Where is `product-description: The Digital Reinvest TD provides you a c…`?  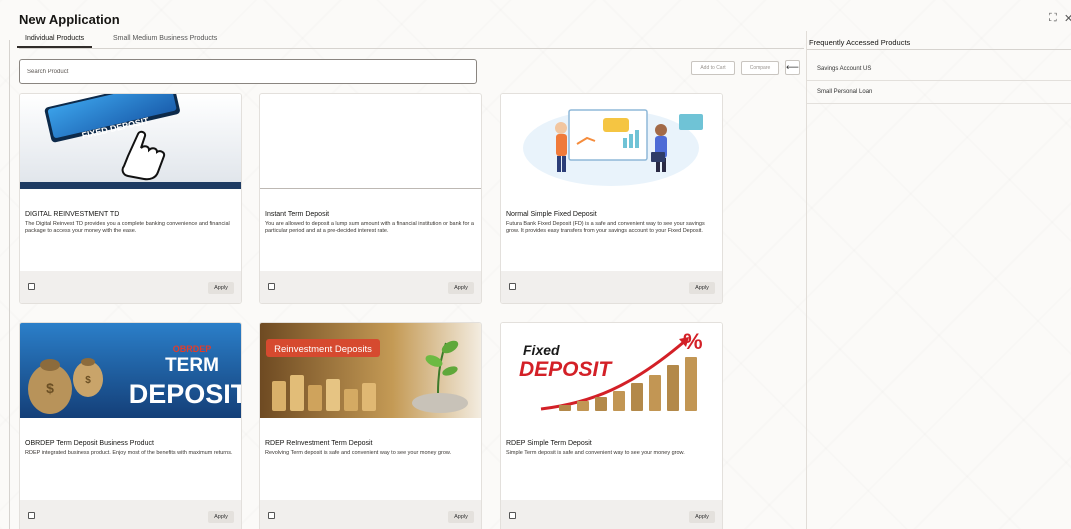 product-description: The Digital Reinvest TD provides you a c… is located at coordinates (127, 227).